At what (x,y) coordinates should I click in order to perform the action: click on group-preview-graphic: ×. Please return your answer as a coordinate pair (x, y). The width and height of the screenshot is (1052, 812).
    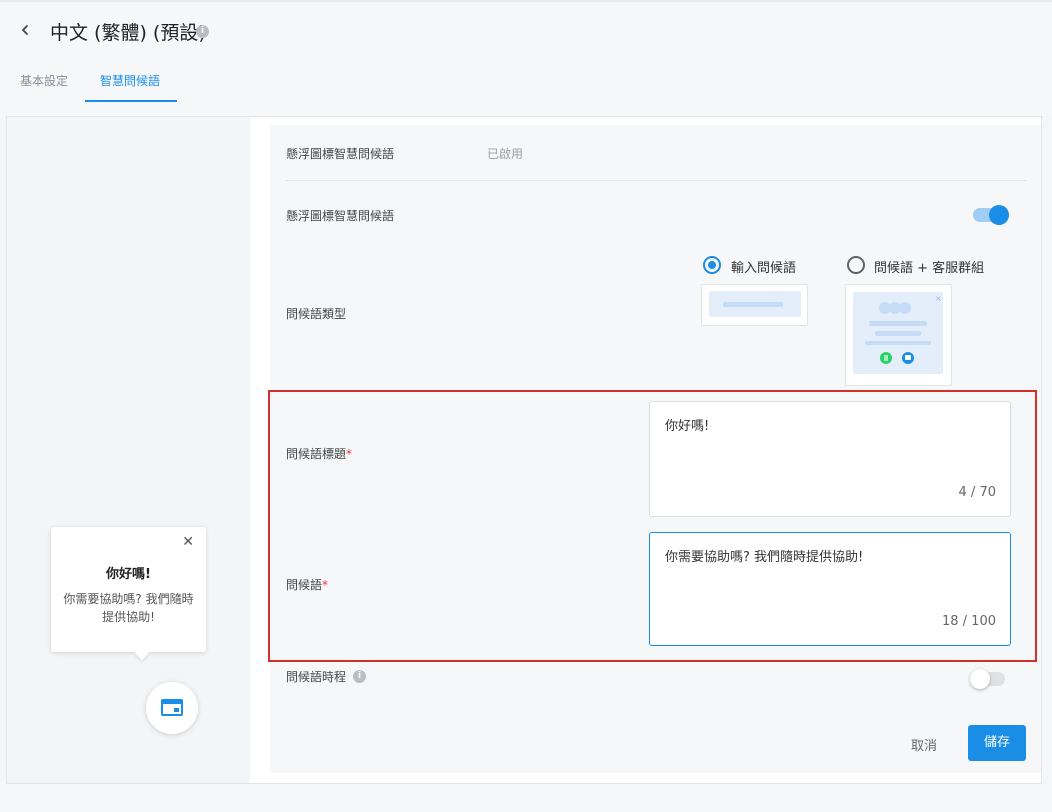
    Looking at the image, I should click on (903, 329).